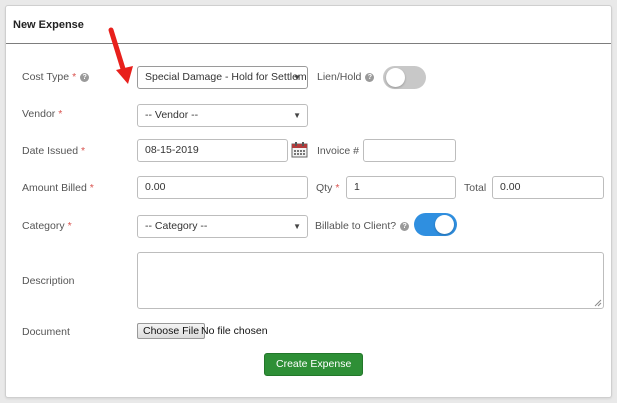 The image size is (617, 403). I want to click on cost-type-label-text: Cost Type, so click(46, 77).